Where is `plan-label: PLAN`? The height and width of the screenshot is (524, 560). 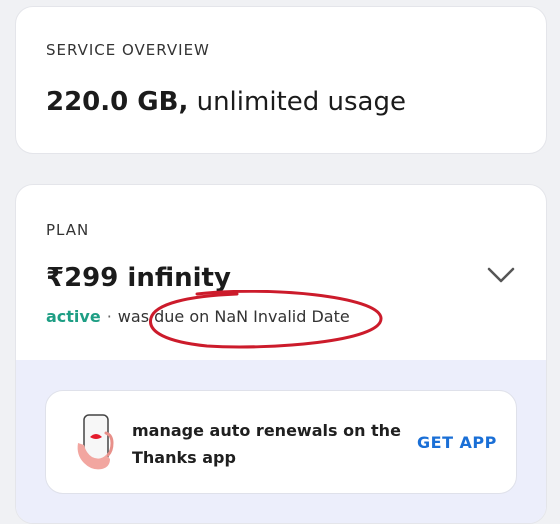 plan-label: PLAN is located at coordinates (68, 230).